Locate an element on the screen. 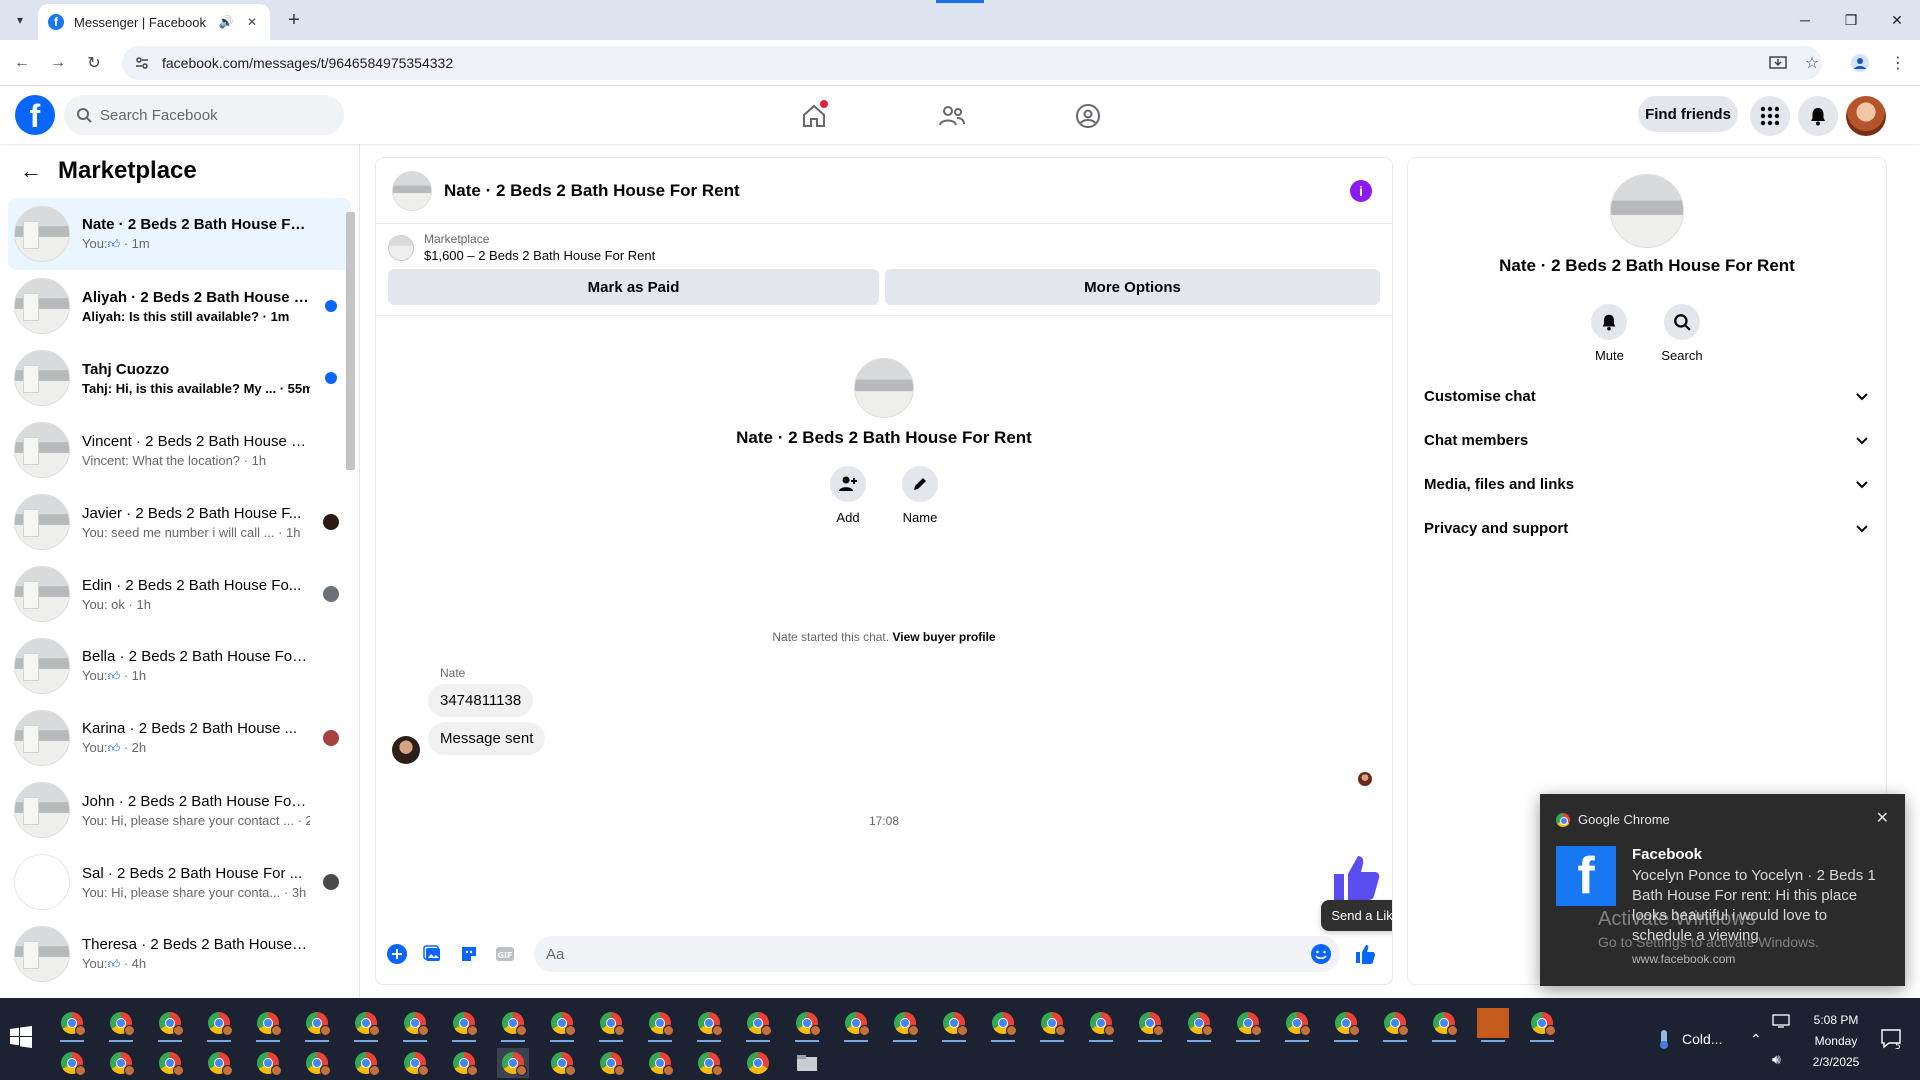  sender-avatar is located at coordinates (406, 750).